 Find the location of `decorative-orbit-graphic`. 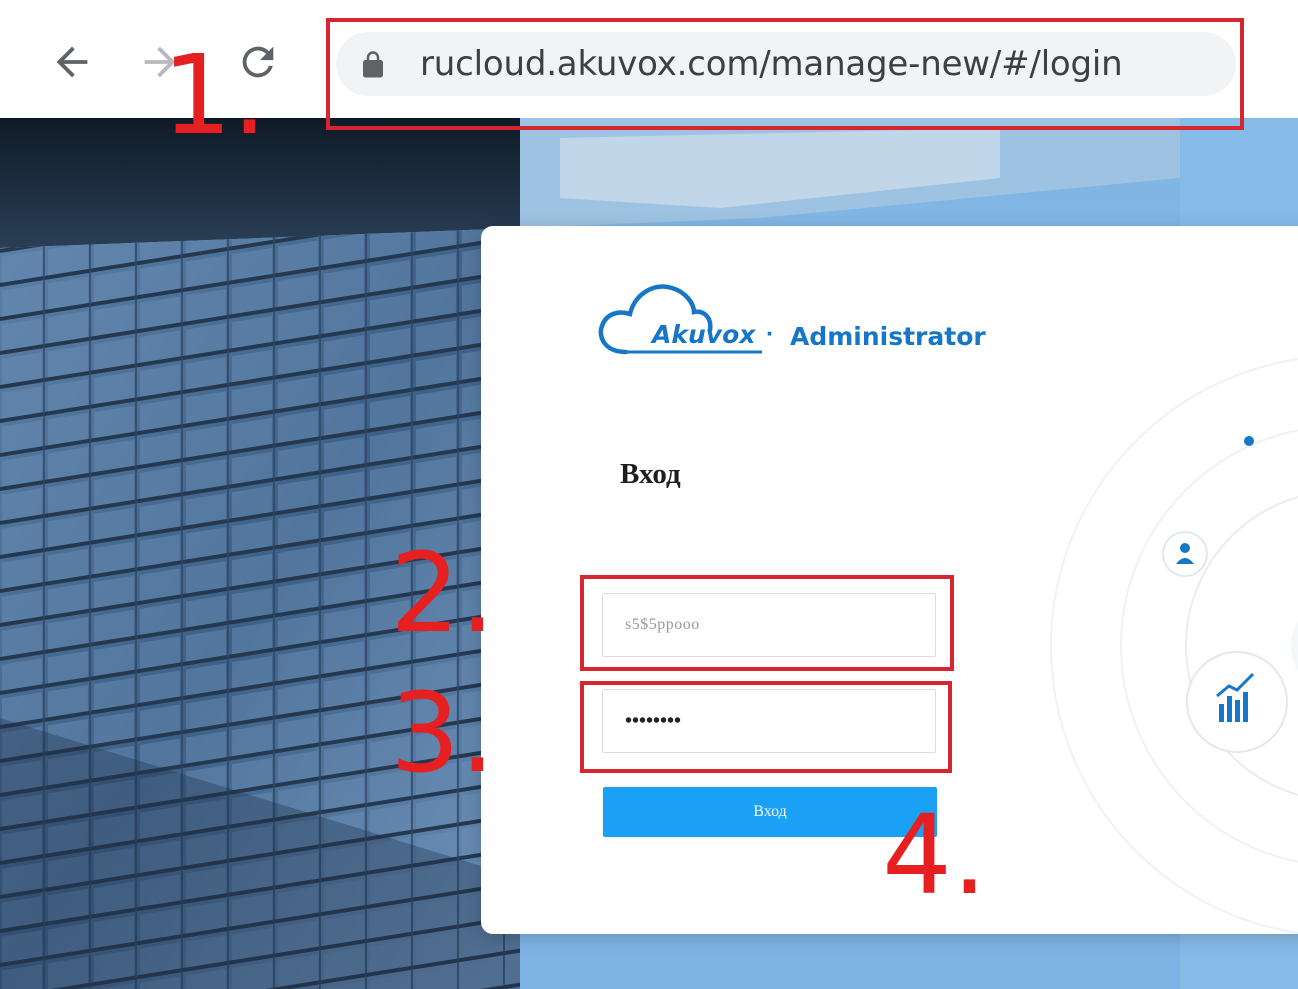

decorative-orbit-graphic is located at coordinates (1174, 646).